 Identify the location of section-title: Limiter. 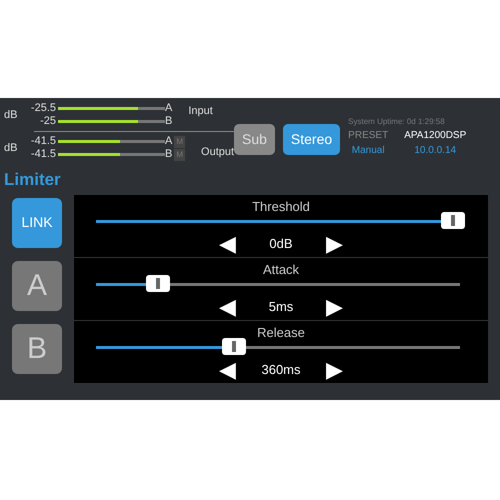
(33, 180).